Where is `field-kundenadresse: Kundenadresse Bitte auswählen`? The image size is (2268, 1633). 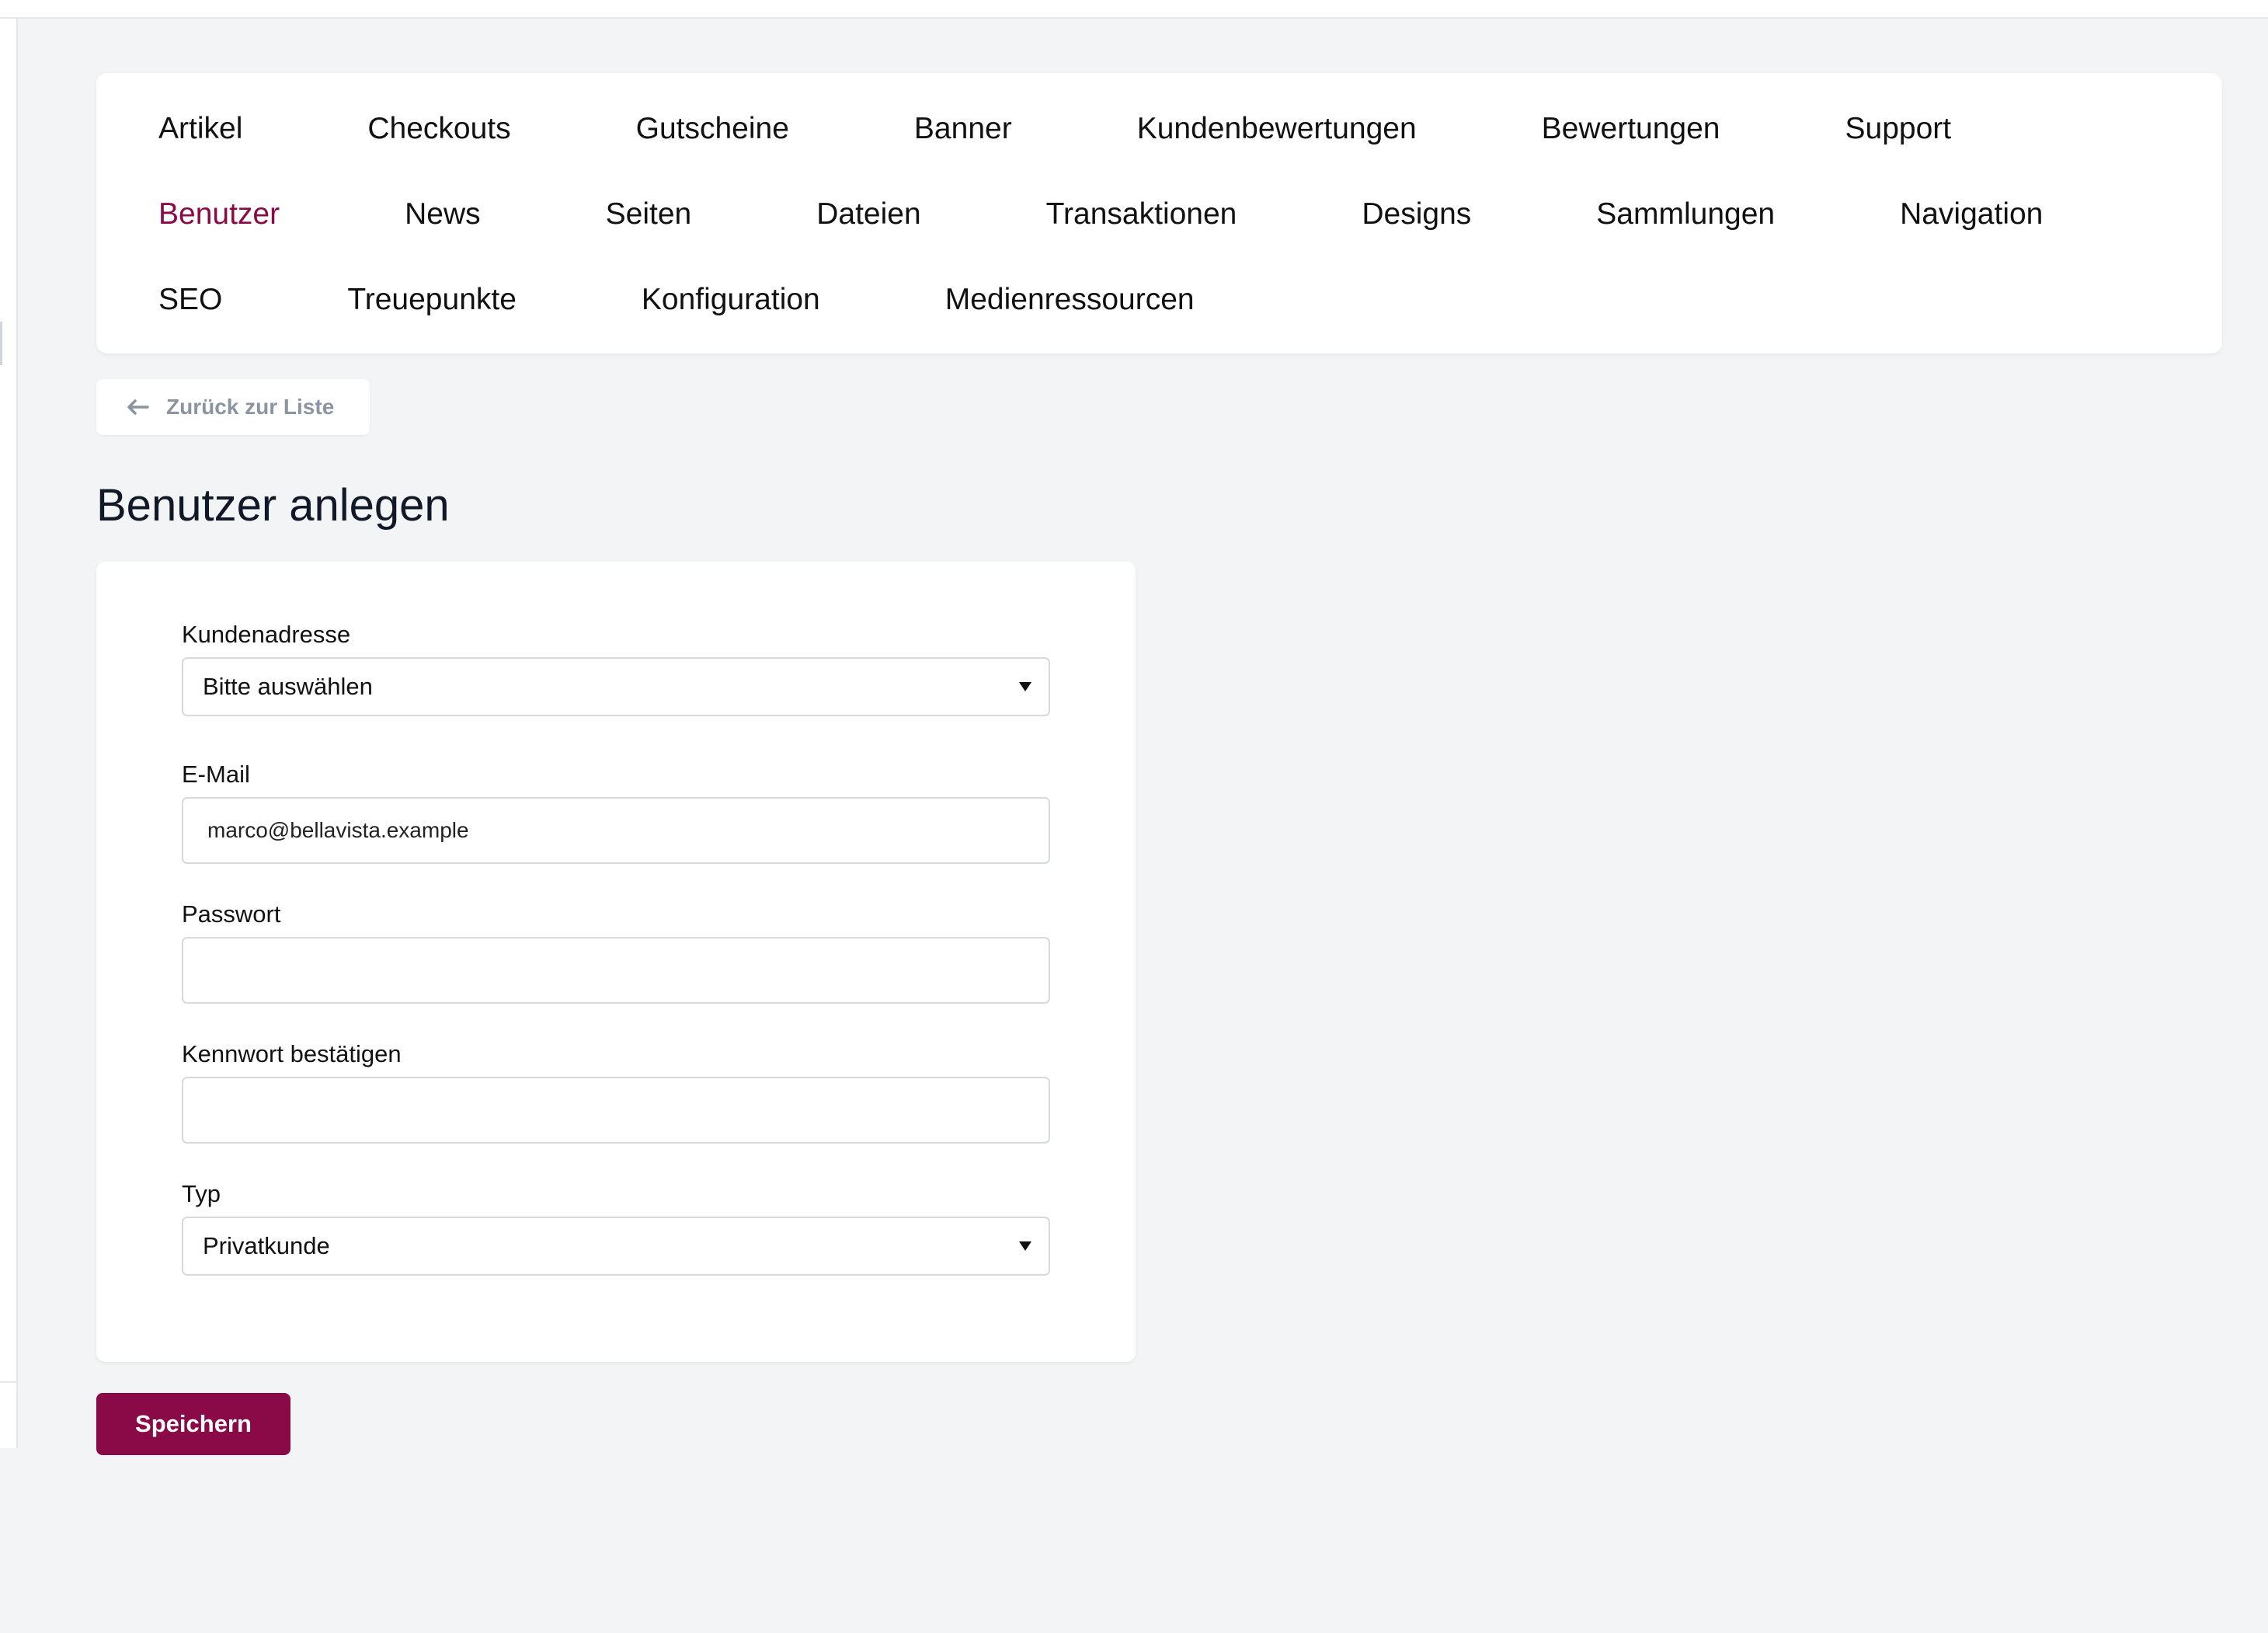
field-kundenadresse: Kundenadresse Bitte auswählen is located at coordinates (616, 668).